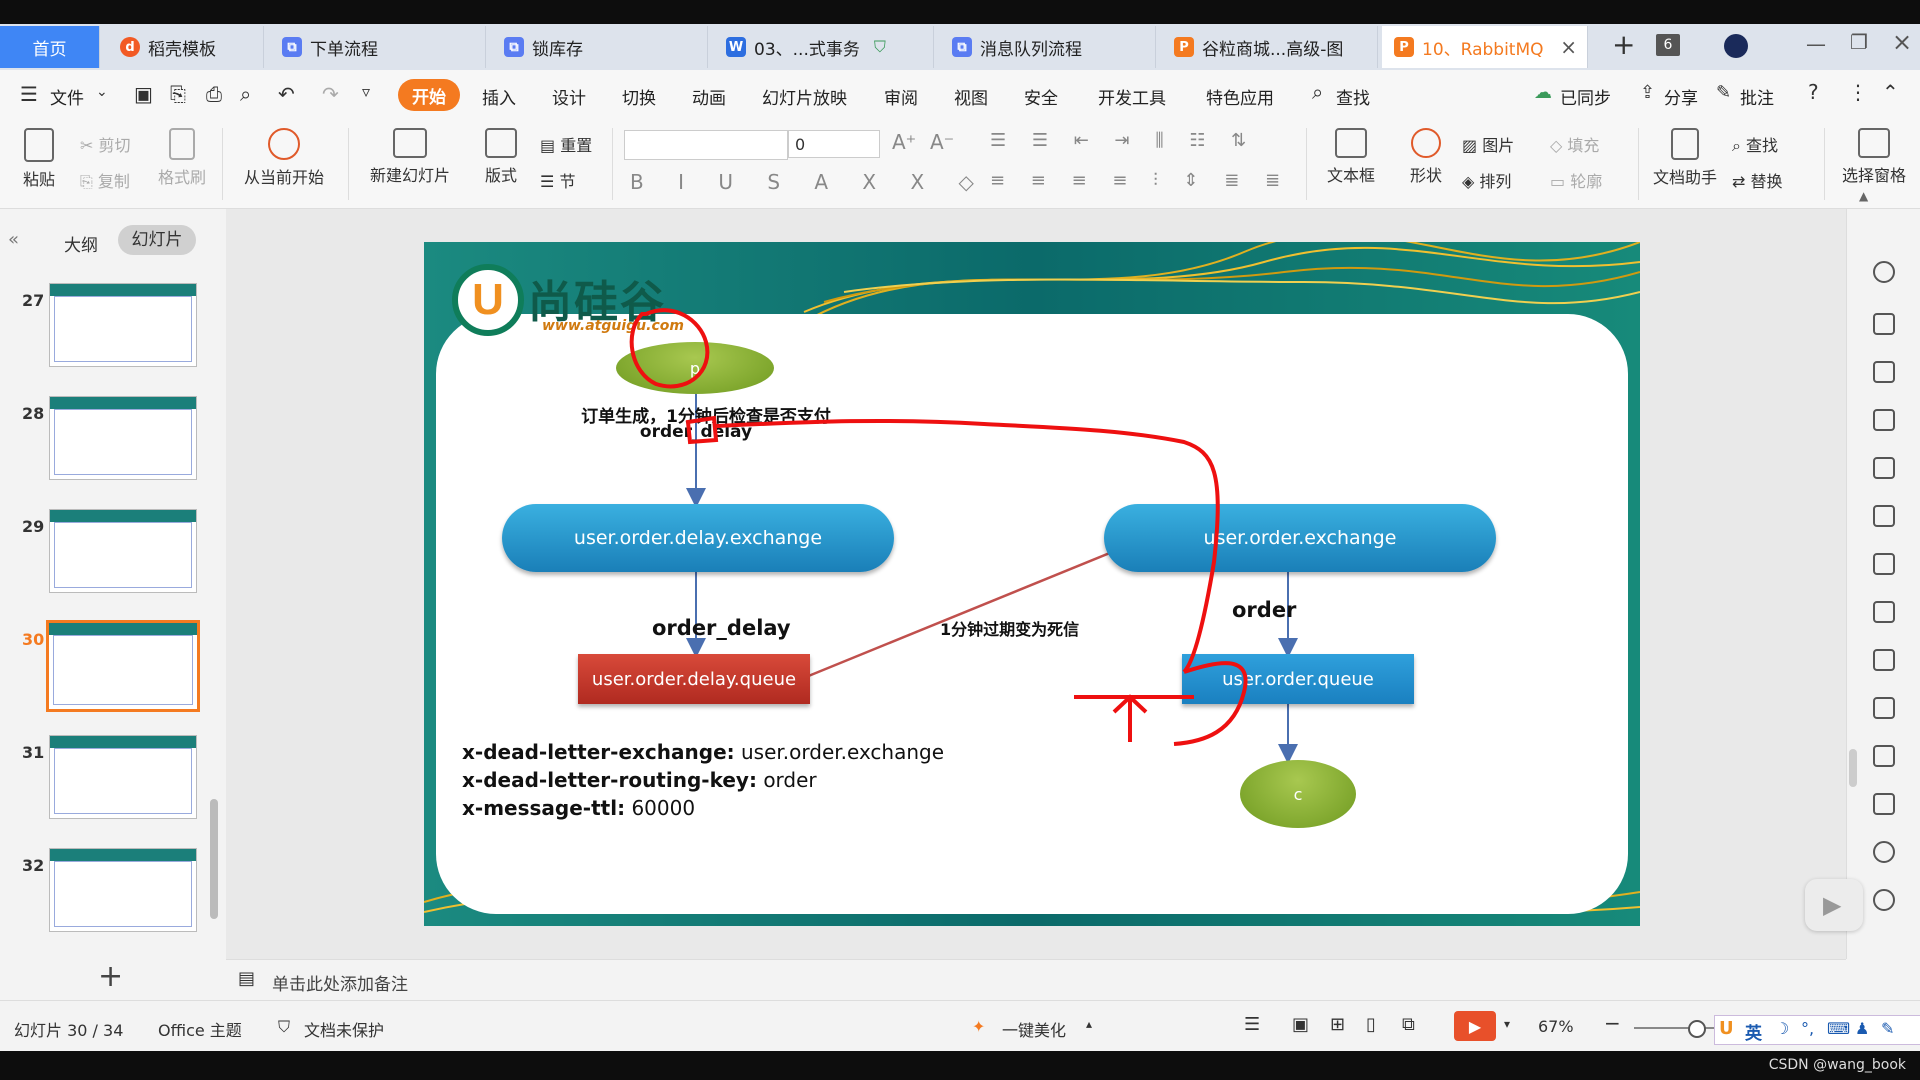 Image resolution: width=1920 pixels, height=1080 pixels. I want to click on chevron-down-icon: ▾, so click(1507, 1024).